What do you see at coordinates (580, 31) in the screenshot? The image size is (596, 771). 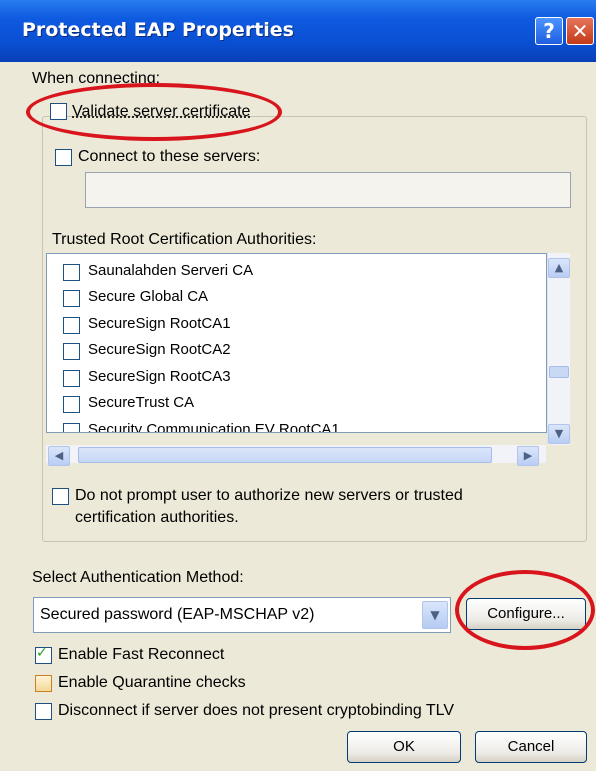 I see `close-button: ✕` at bounding box center [580, 31].